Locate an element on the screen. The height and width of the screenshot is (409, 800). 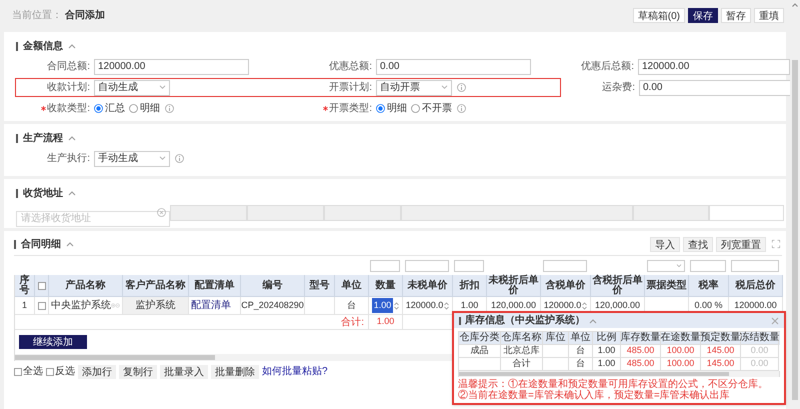
table-cell-text: 北京总库 is located at coordinates (522, 351).